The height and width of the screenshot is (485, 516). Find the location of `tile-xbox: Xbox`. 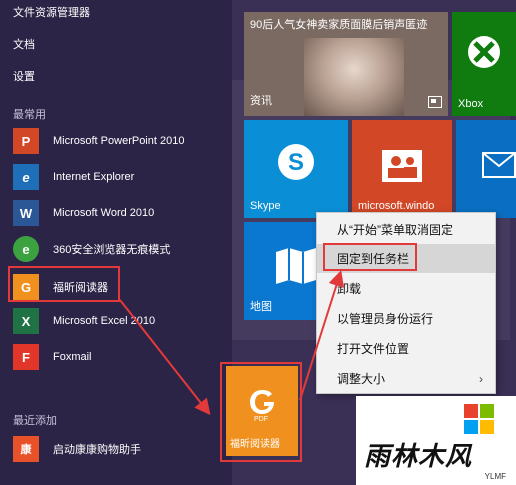

tile-xbox: Xbox is located at coordinates (484, 64).